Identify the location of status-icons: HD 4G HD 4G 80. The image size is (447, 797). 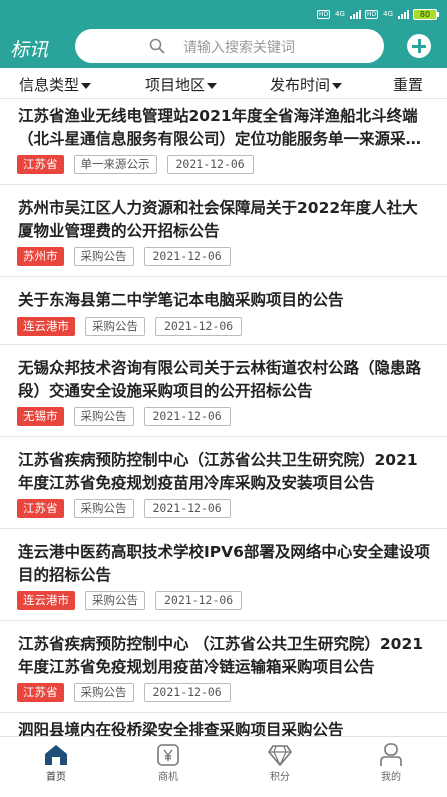
(377, 14).